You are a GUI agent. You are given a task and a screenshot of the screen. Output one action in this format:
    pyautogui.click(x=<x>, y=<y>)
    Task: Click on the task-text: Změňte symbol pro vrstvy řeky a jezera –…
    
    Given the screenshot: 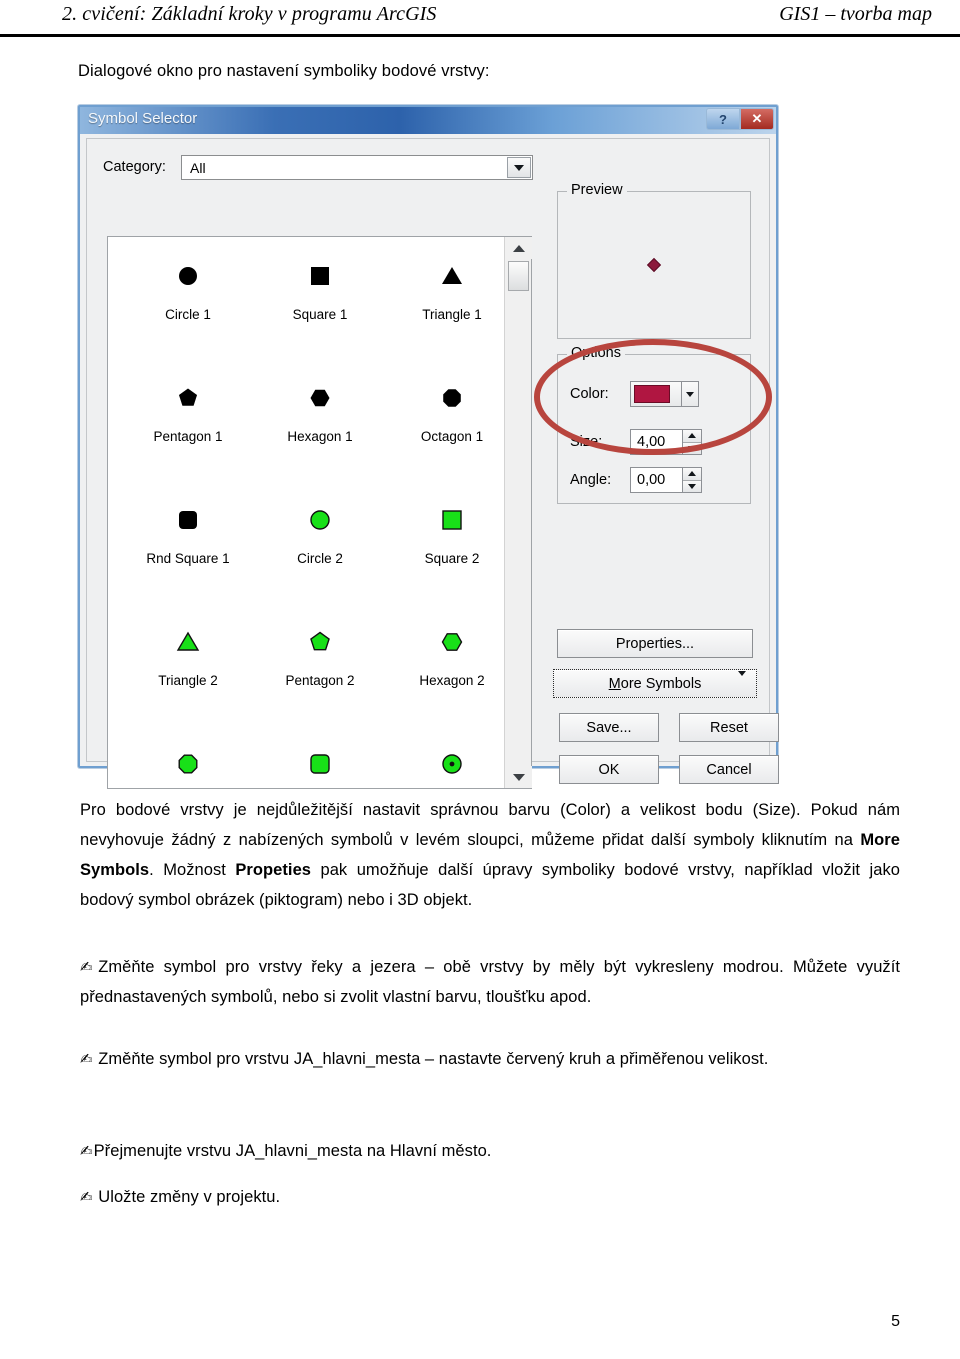 What is the action you would take?
    pyautogui.click(x=490, y=982)
    